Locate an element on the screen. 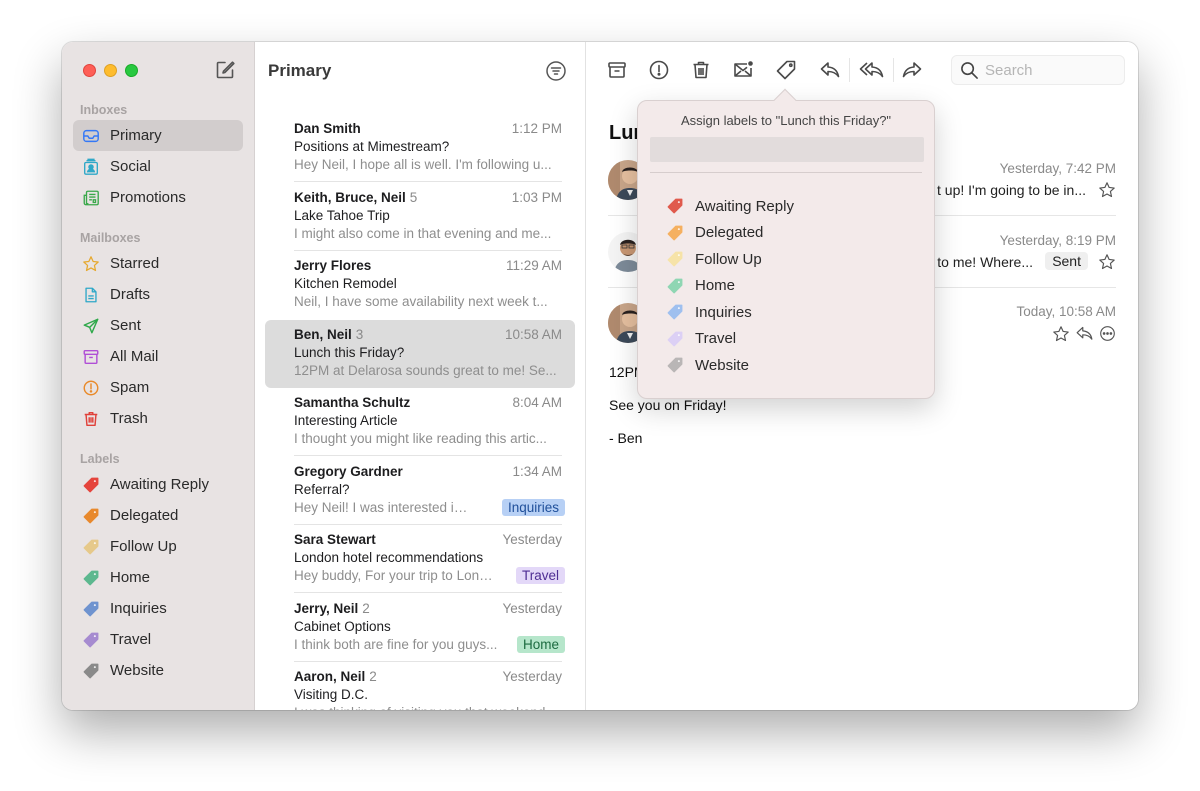 This screenshot has width=1200, height=791. message-subject: Cabinet Options is located at coordinates (342, 626).